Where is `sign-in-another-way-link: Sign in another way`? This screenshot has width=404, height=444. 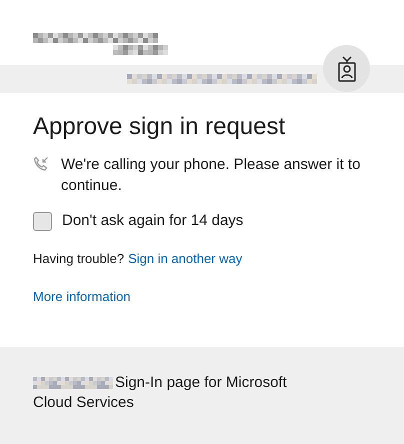
sign-in-another-way-link: Sign in another way is located at coordinates (185, 258).